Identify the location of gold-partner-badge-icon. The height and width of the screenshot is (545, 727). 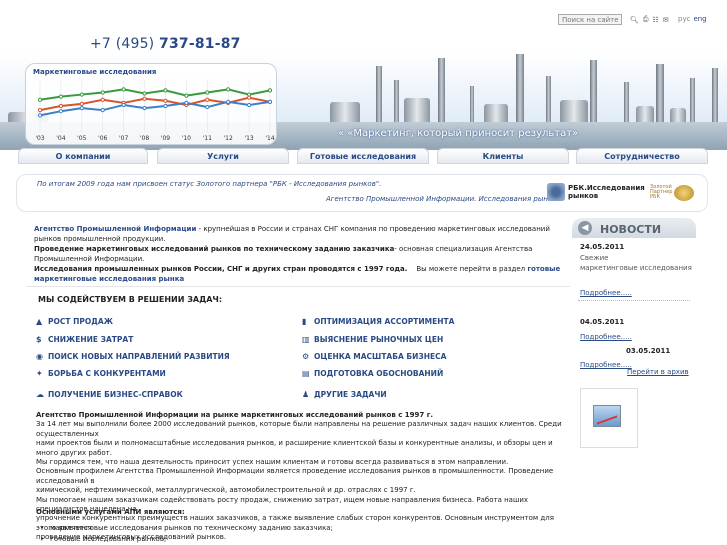
(684, 193).